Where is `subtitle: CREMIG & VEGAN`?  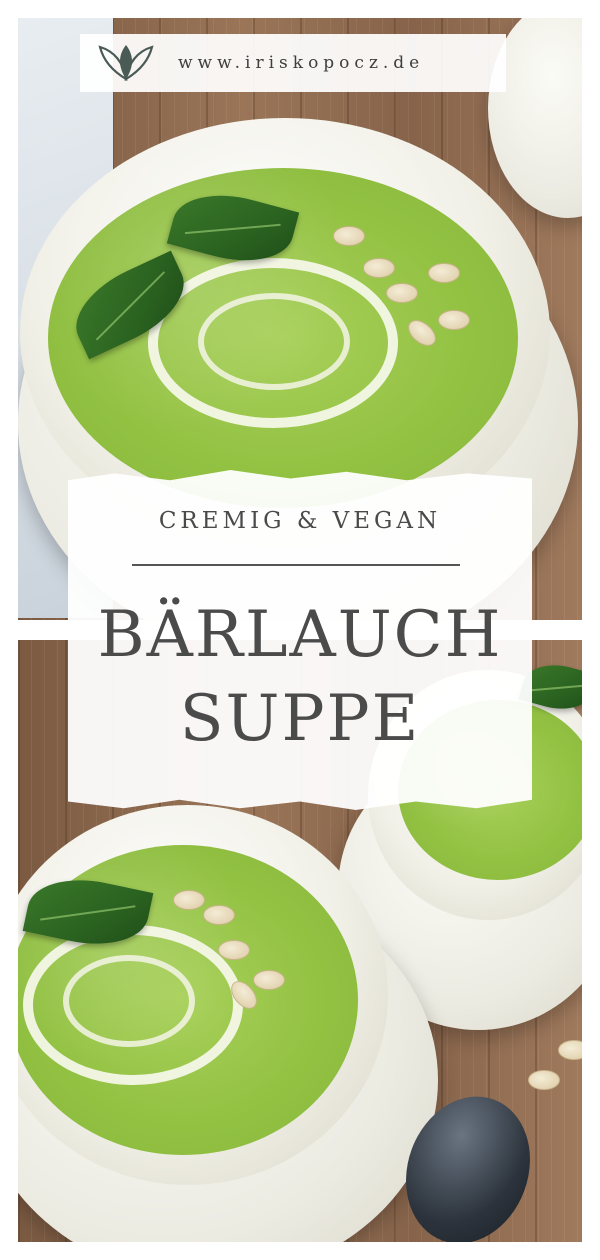 subtitle: CREMIG & VEGAN is located at coordinates (300, 521).